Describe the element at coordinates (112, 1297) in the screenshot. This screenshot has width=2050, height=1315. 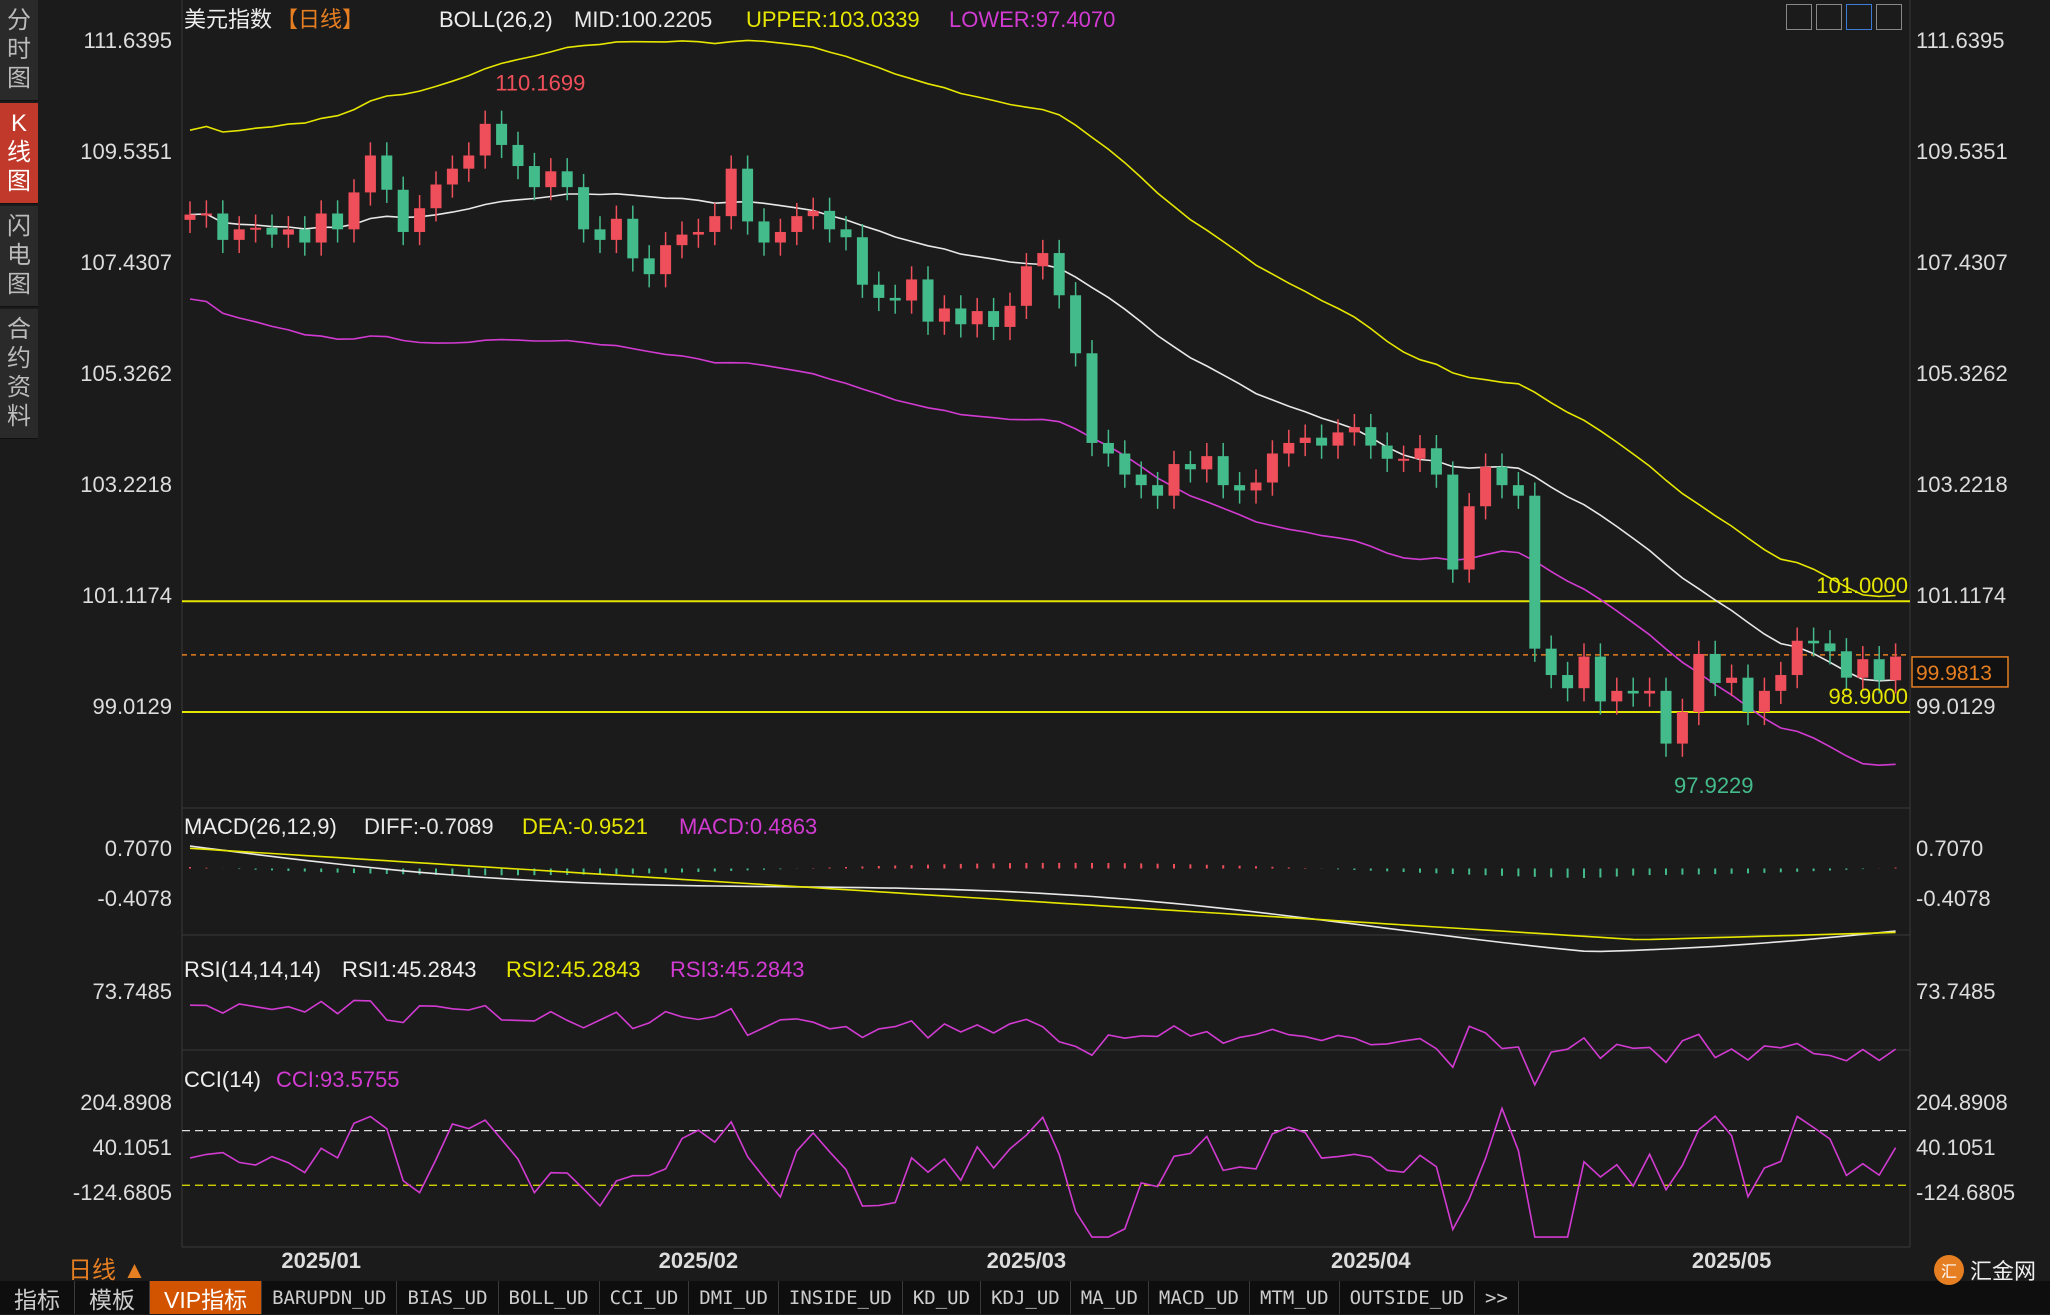
I see `bottom-tab-1: 模板` at that location.